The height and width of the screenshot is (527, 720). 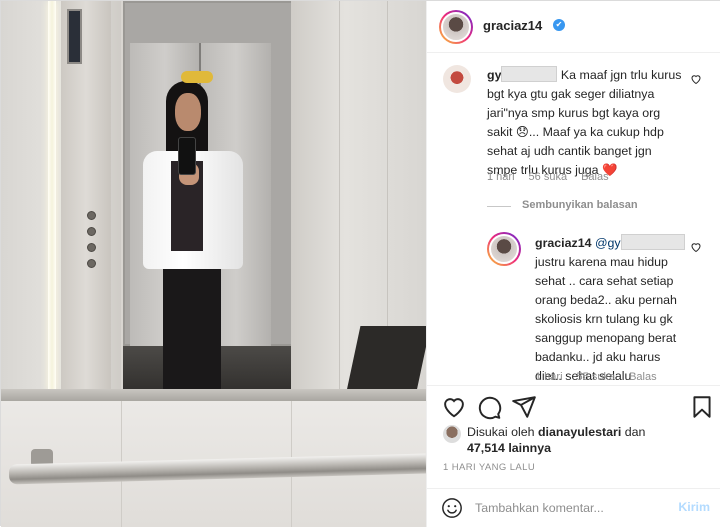 What do you see at coordinates (580, 205) in the screenshot?
I see `hide-replies-button: Sembunyikan balasan` at bounding box center [580, 205].